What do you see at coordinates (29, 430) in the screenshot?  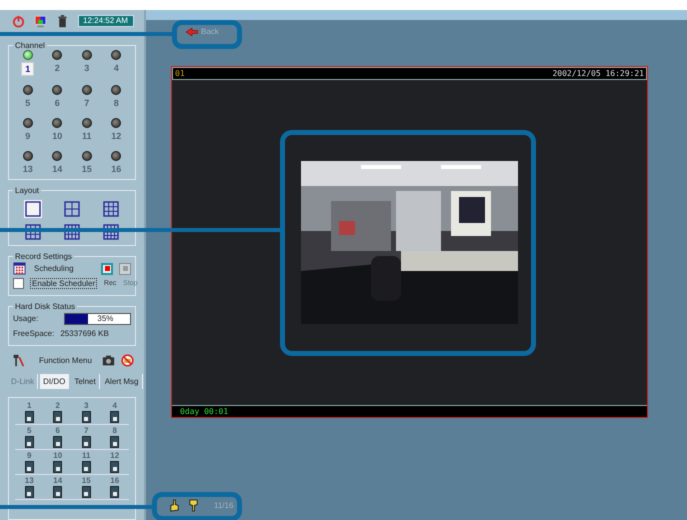 I see `io-number: 5` at bounding box center [29, 430].